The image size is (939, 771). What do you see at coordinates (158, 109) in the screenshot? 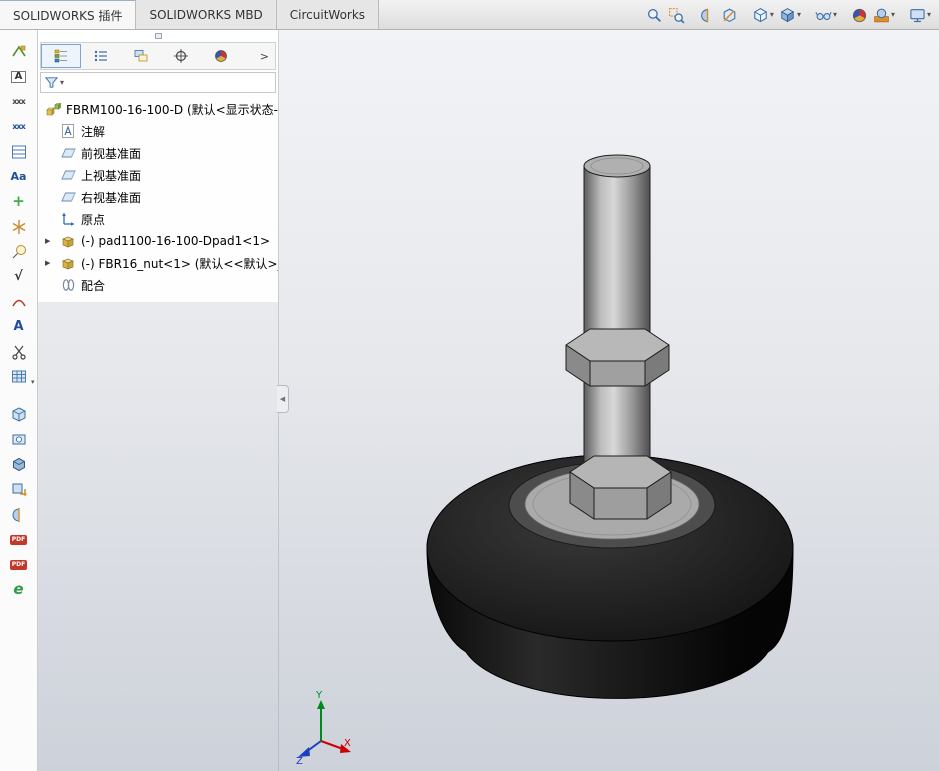
I see `tree-row-assembly-root: FBRM100-16-100-D (默认<显示状态-` at bounding box center [158, 109].